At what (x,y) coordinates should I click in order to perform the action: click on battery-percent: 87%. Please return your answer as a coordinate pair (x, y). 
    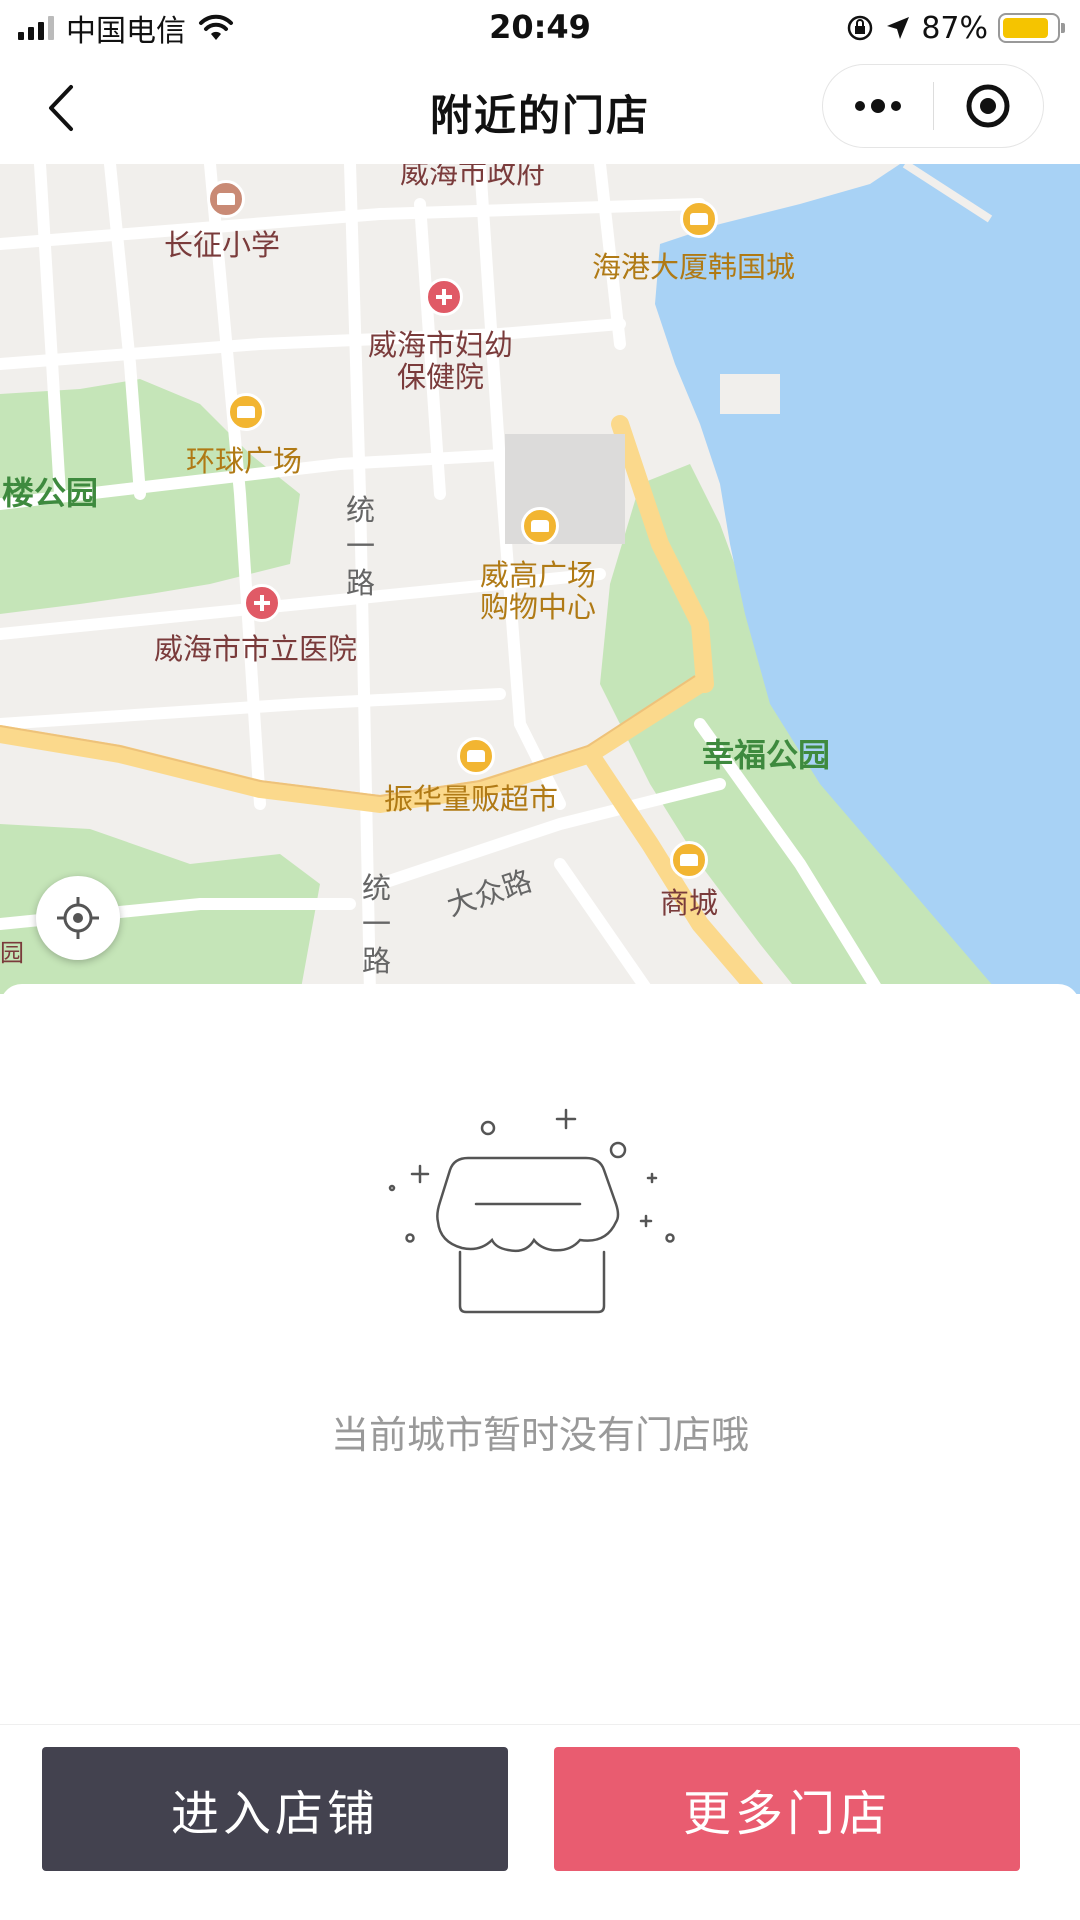
    Looking at the image, I should click on (954, 28).